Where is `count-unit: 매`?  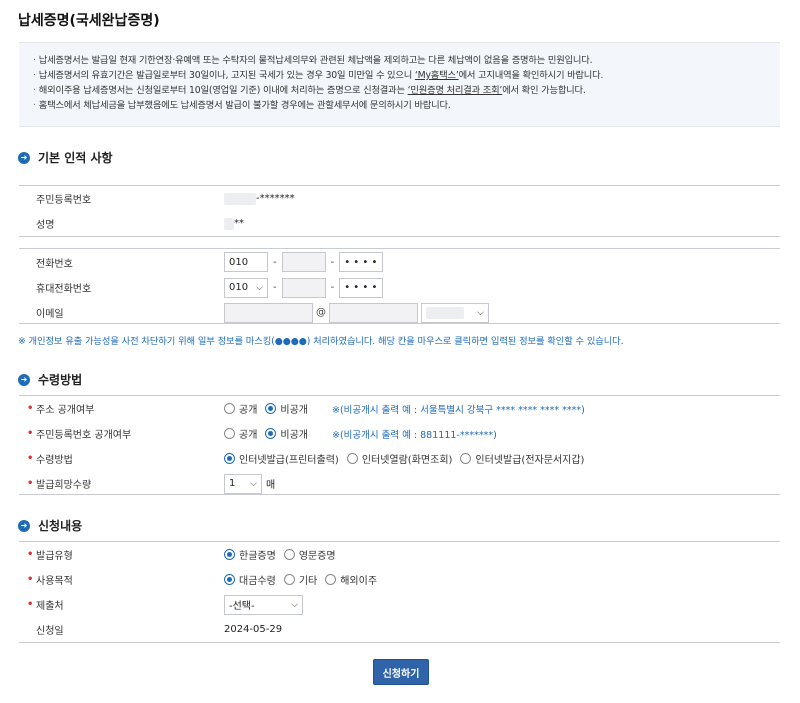 count-unit: 매 is located at coordinates (271, 485).